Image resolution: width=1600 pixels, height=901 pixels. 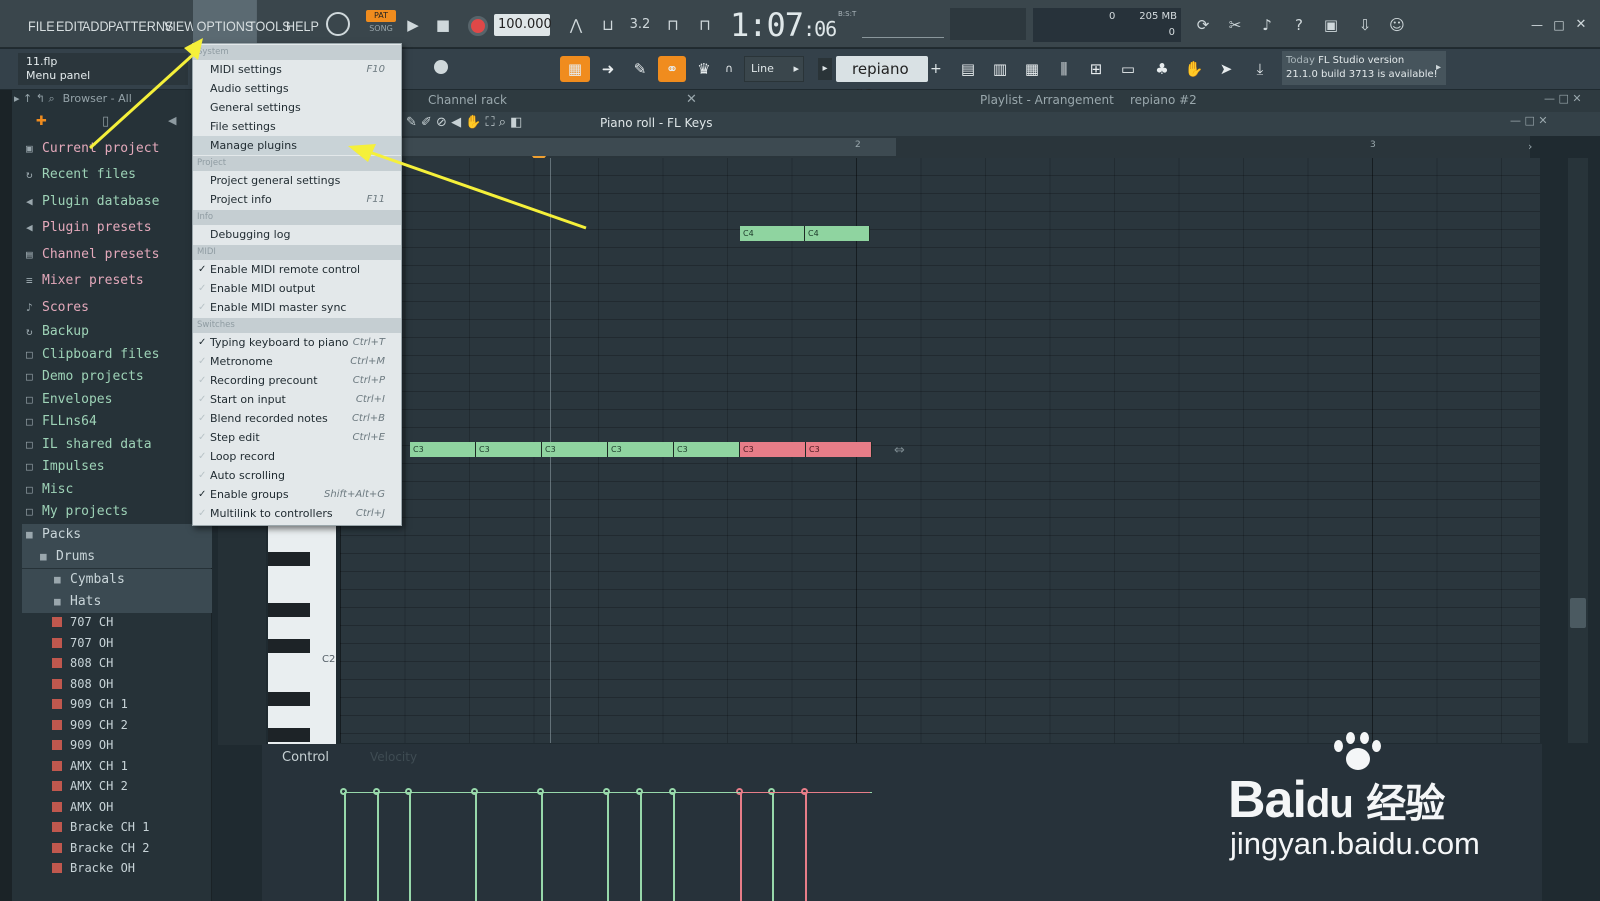 What do you see at coordinates (1267, 800) in the screenshot?
I see `watermark-bai: Bai` at bounding box center [1267, 800].